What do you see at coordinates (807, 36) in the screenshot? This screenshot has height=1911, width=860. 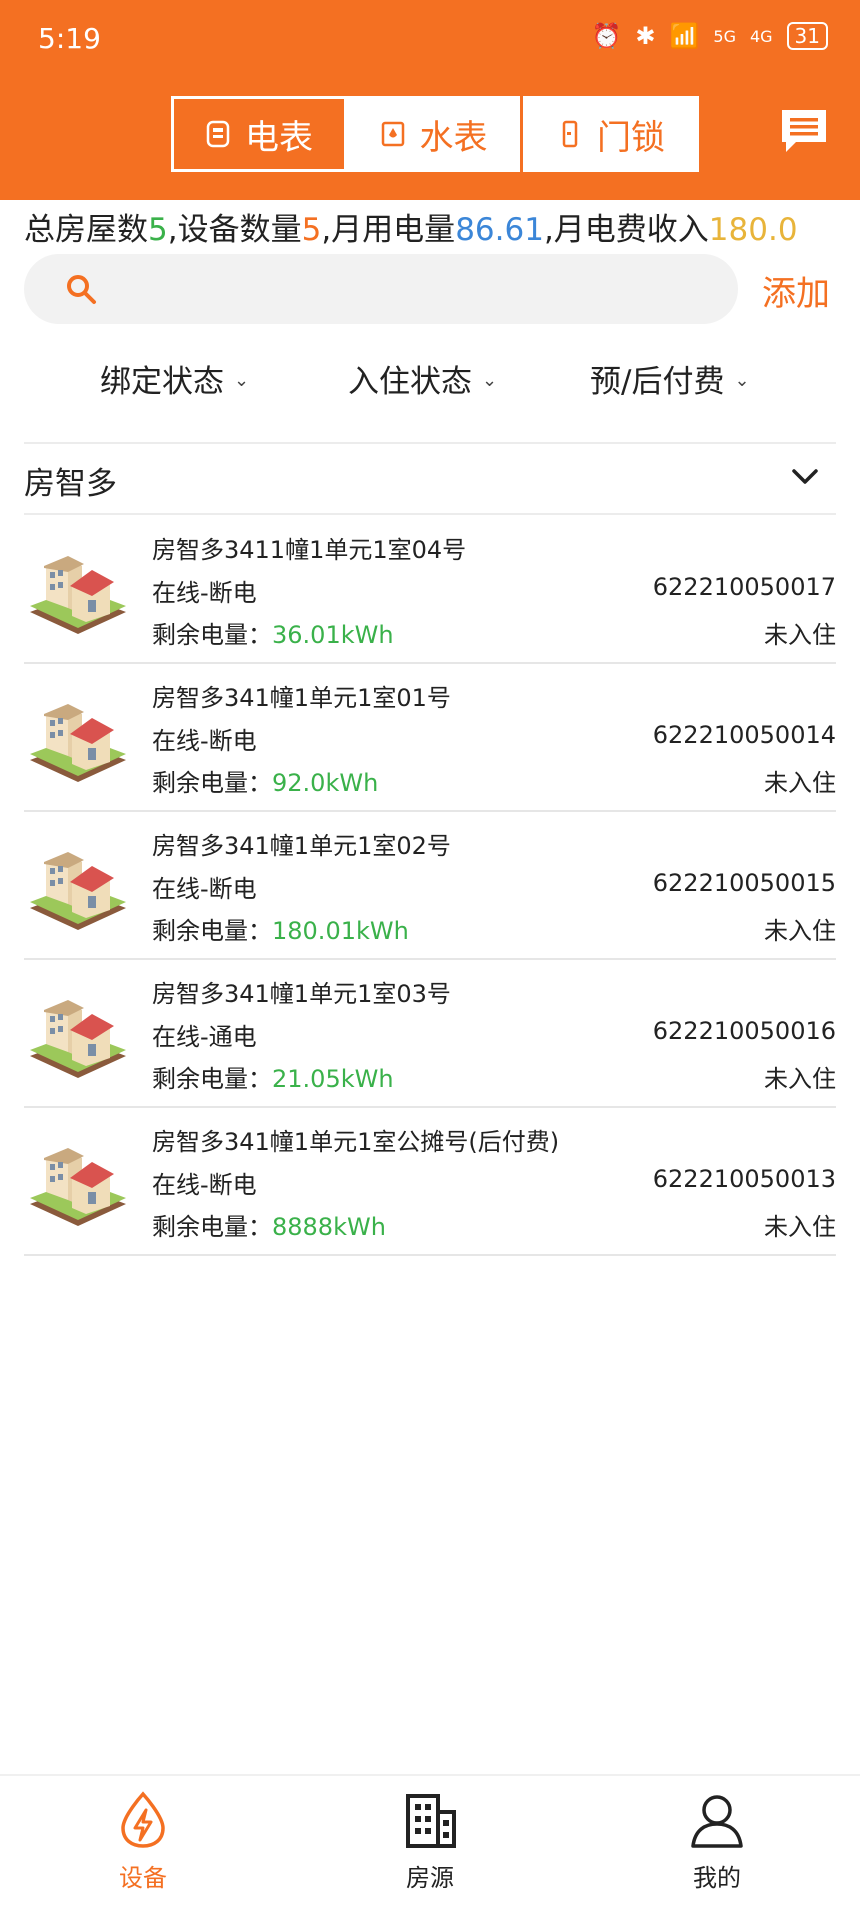 I see `battery-indicator: 31` at bounding box center [807, 36].